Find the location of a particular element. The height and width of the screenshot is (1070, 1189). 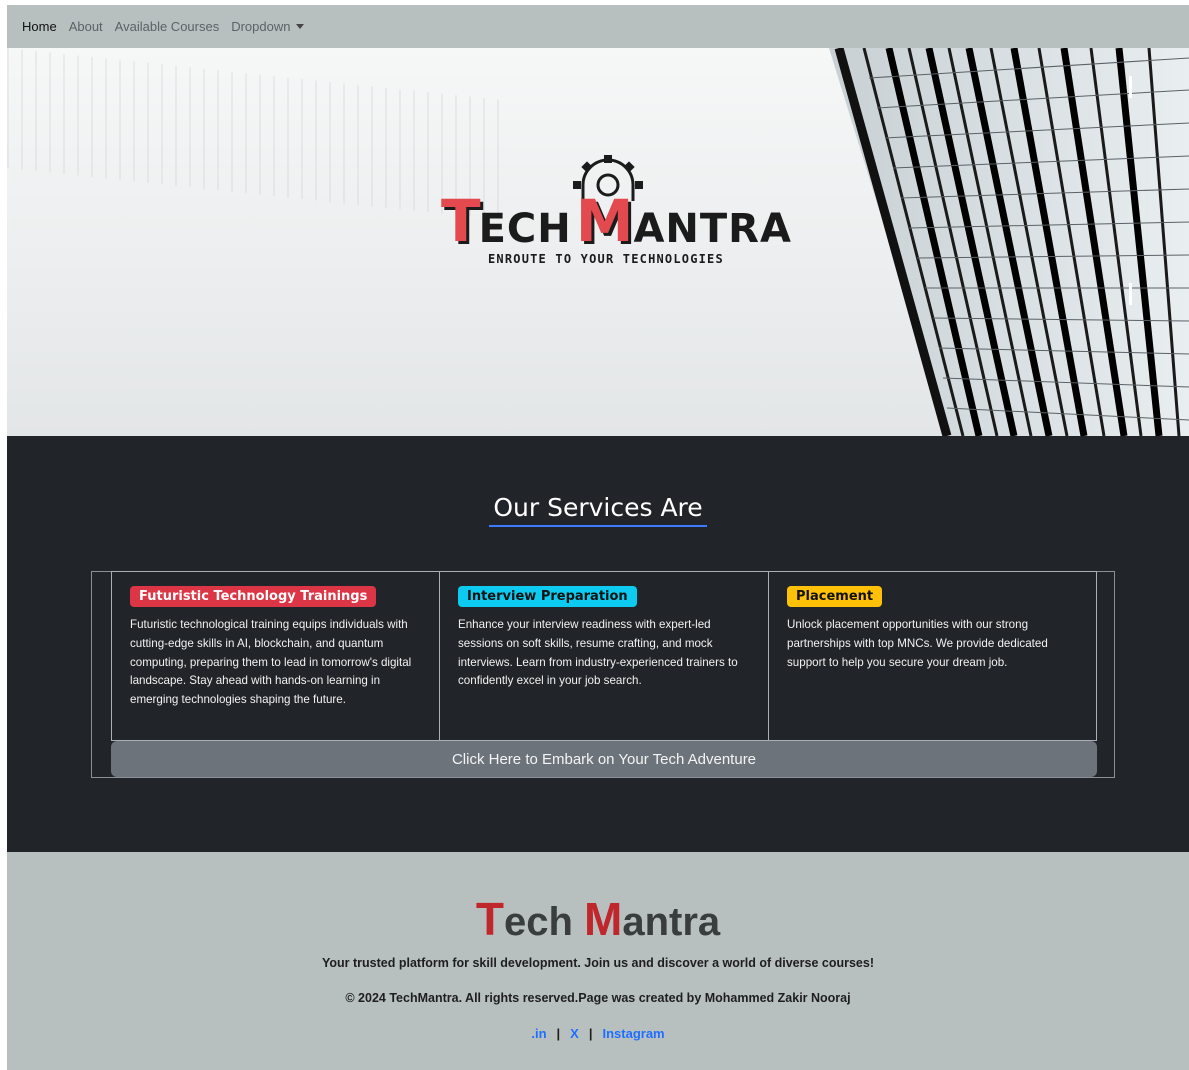

services-heading: Our Services Are is located at coordinates (598, 510).